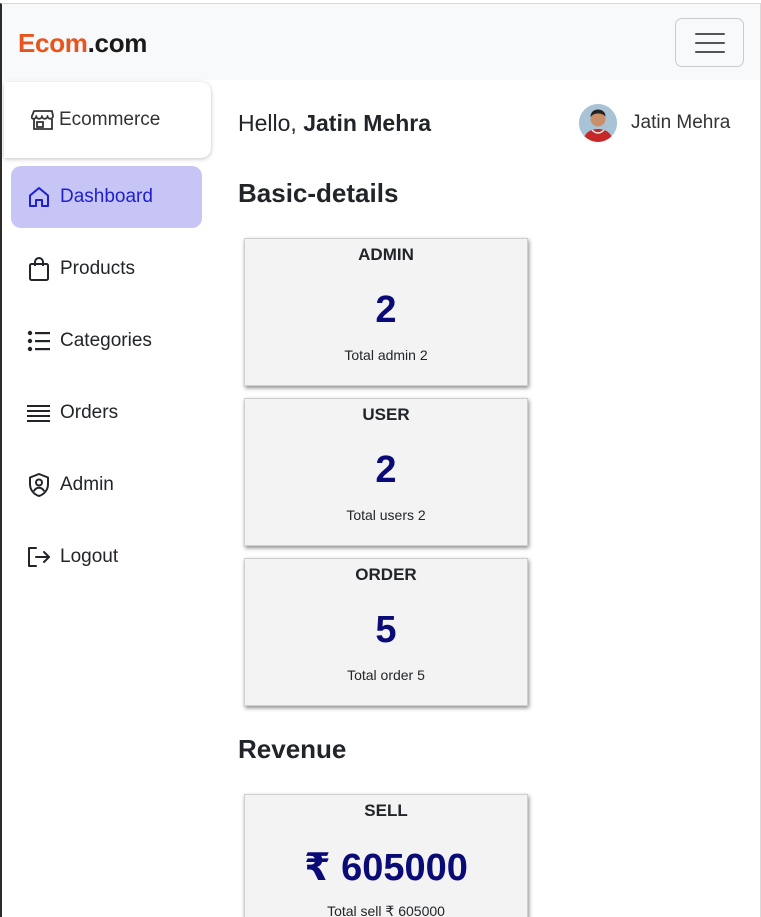 This screenshot has width=761, height=917. What do you see at coordinates (42, 120) in the screenshot?
I see `storefront-icon` at bounding box center [42, 120].